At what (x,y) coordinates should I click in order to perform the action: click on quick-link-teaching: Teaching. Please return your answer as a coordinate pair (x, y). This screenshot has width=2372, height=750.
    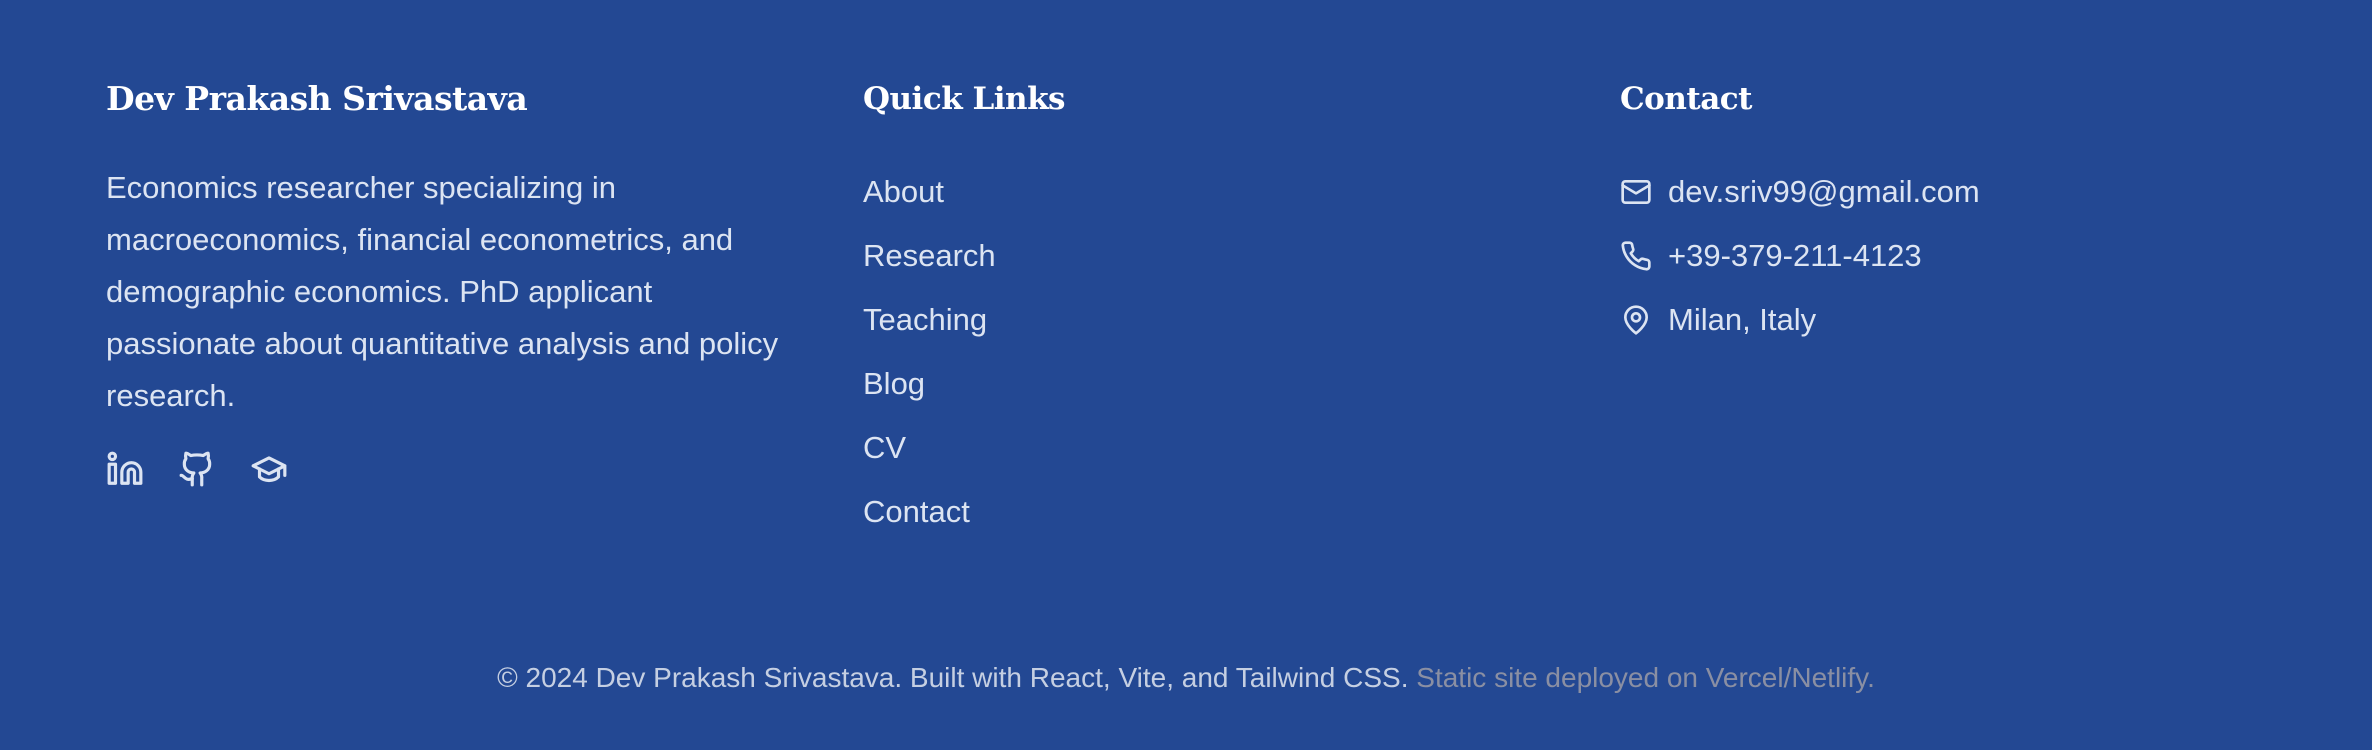
    Looking at the image, I should click on (1163, 320).